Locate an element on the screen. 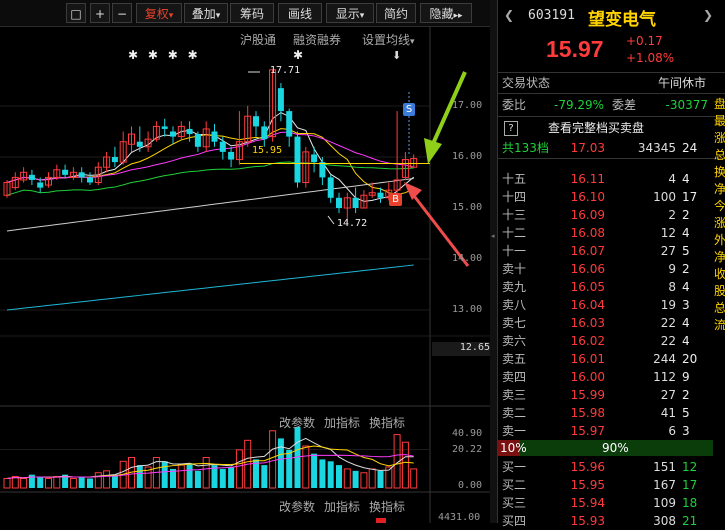  ask-price: 16.09 is located at coordinates (587, 215).